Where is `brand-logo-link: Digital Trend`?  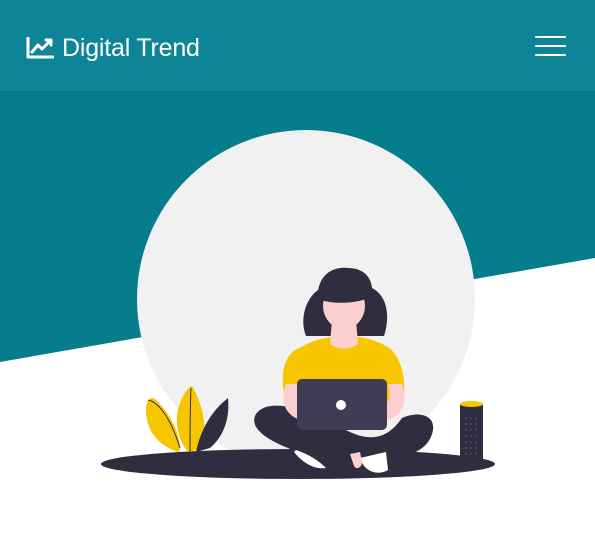
brand-logo-link: Digital Trend is located at coordinates (113, 48).